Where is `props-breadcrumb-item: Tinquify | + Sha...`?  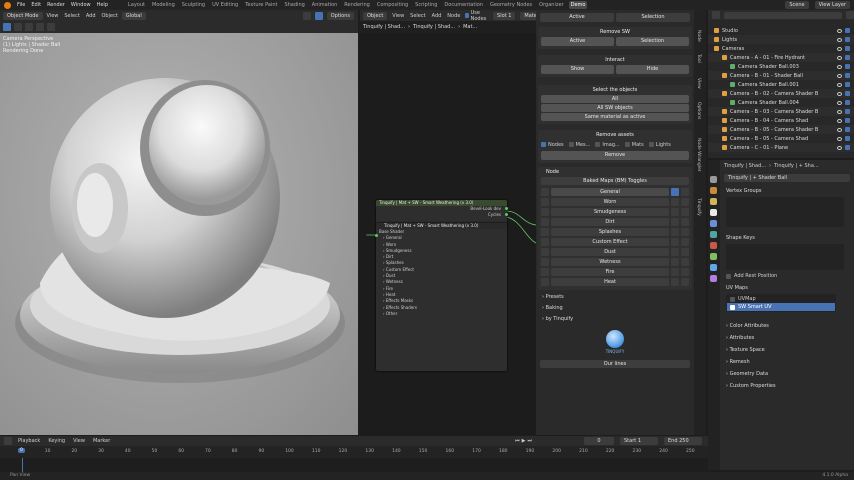 props-breadcrumb-item: Tinquify | + Sha... is located at coordinates (796, 166).